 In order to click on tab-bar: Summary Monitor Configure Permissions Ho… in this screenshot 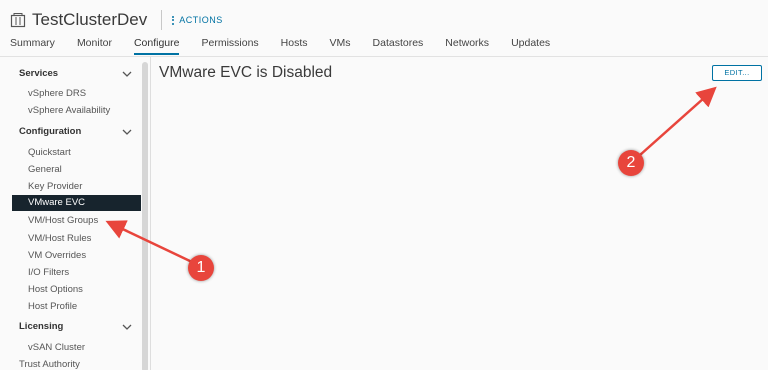, I will do `click(291, 46)`.